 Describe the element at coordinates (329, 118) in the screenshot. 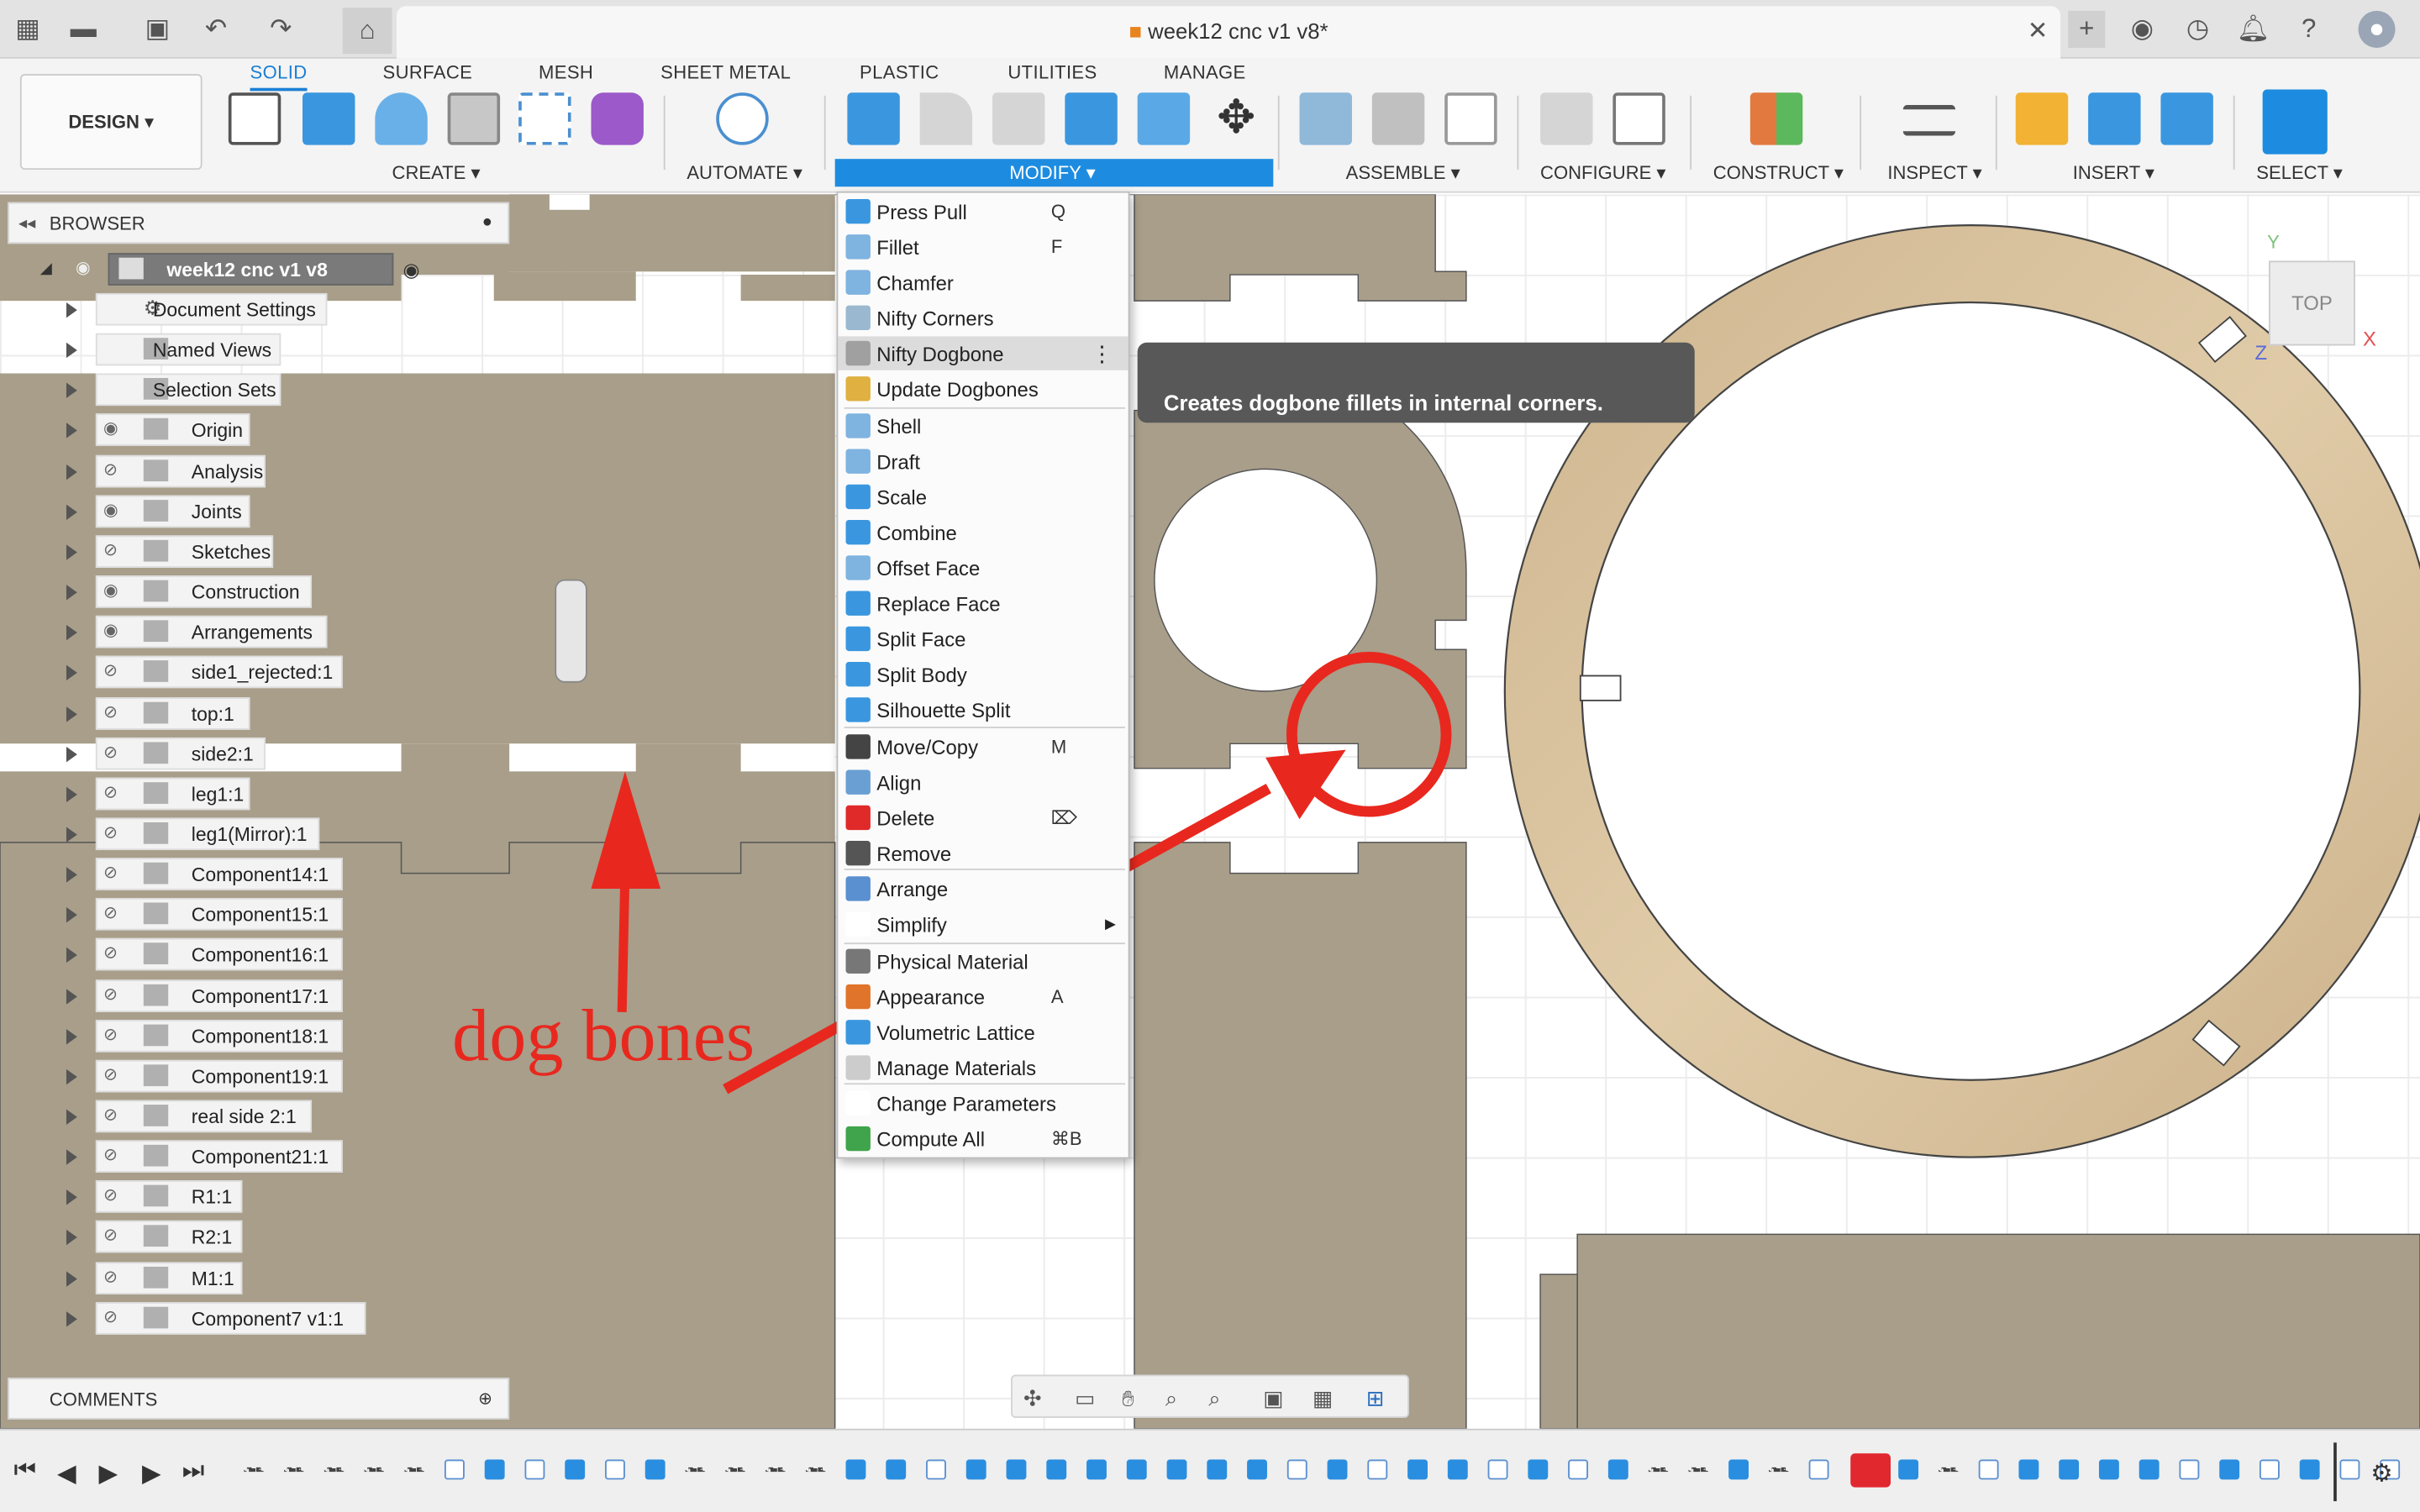

I see `extrude-icon` at that location.